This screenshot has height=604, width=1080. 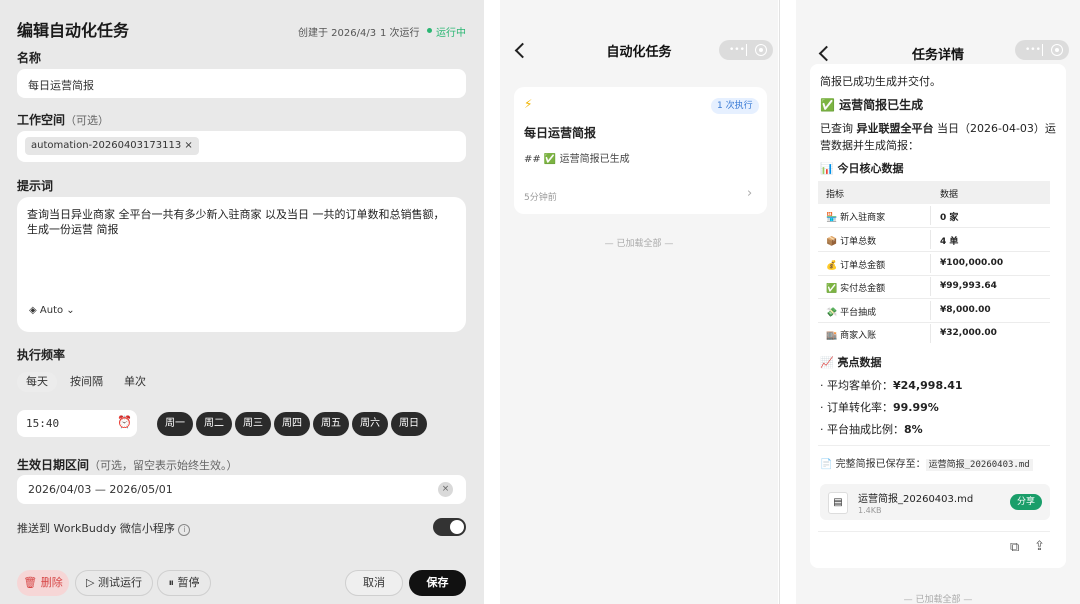 What do you see at coordinates (292, 424) in the screenshot?
I see `weekday-thu: 周四` at bounding box center [292, 424].